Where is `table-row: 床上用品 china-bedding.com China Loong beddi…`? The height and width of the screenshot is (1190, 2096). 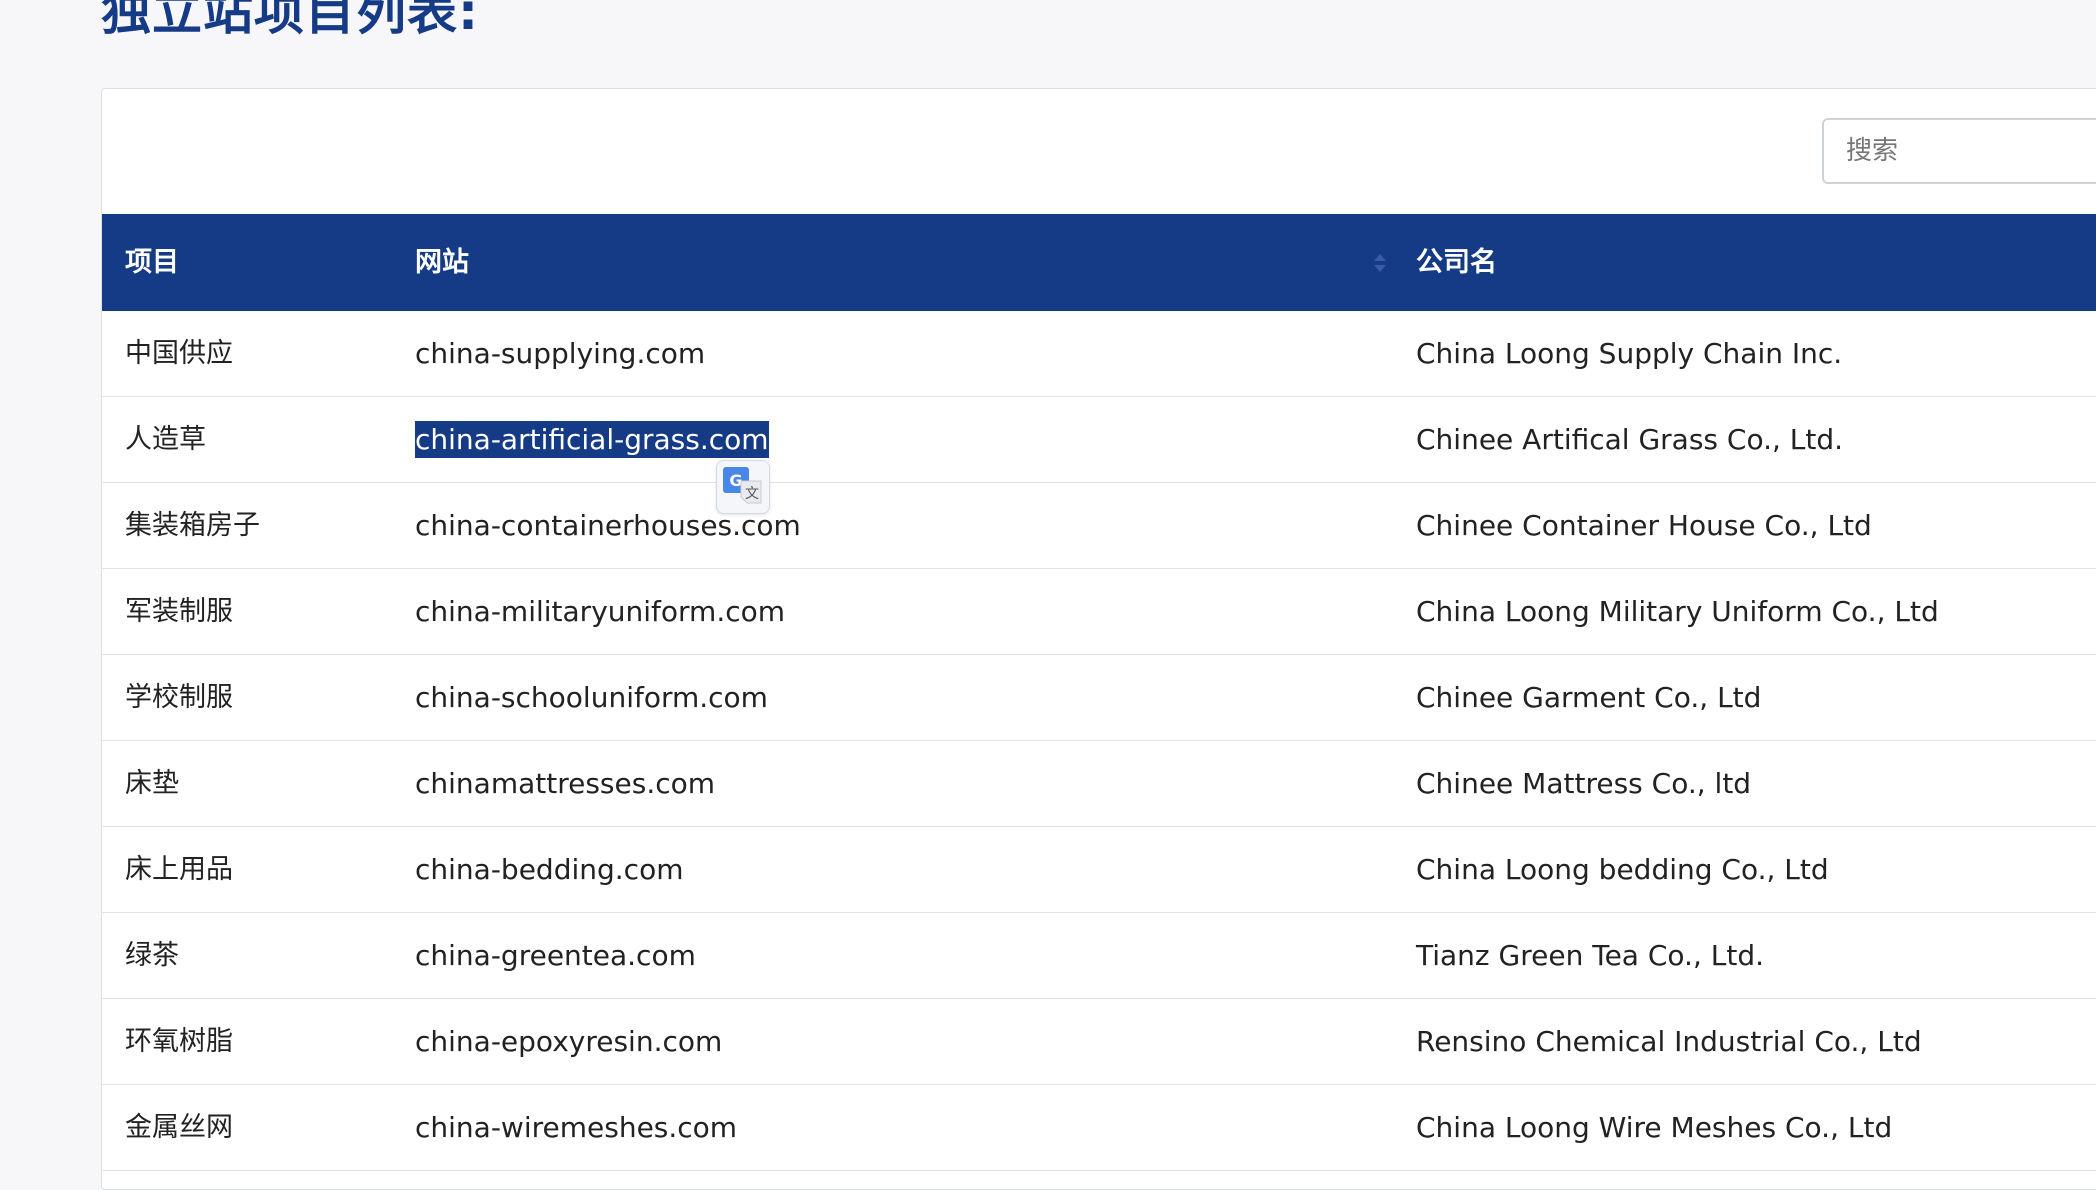 table-row: 床上用品 china-bedding.com China Loong beddi… is located at coordinates (1099, 870).